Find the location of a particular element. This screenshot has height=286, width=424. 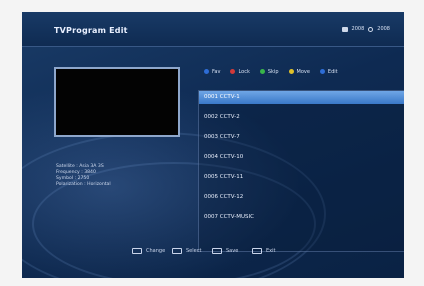

change-key-icon is located at coordinates (137, 251).